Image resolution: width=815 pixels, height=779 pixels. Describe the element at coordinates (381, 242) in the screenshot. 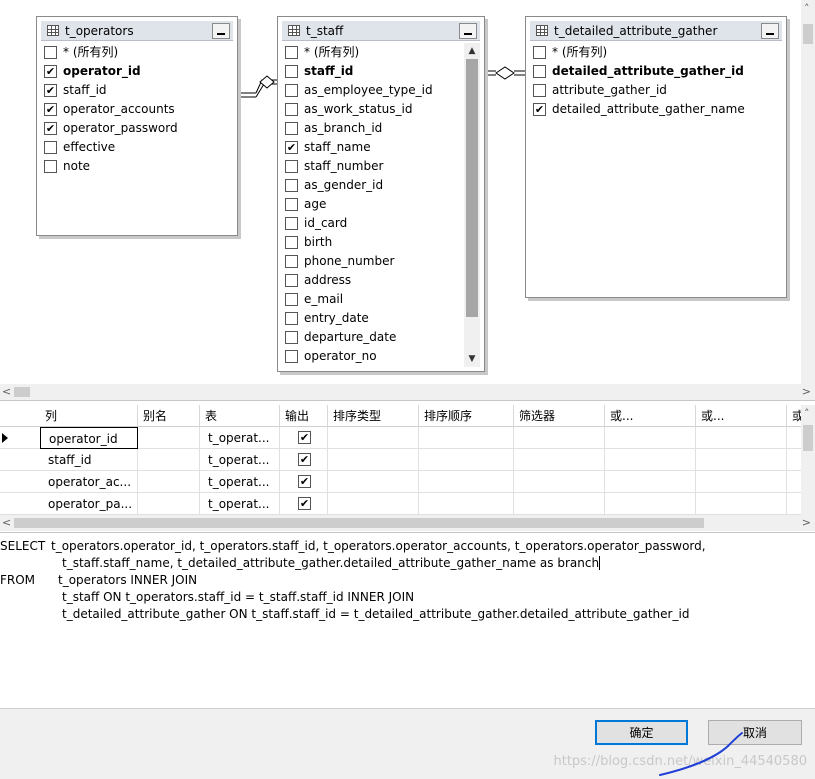

I see `column-row: birth` at that location.